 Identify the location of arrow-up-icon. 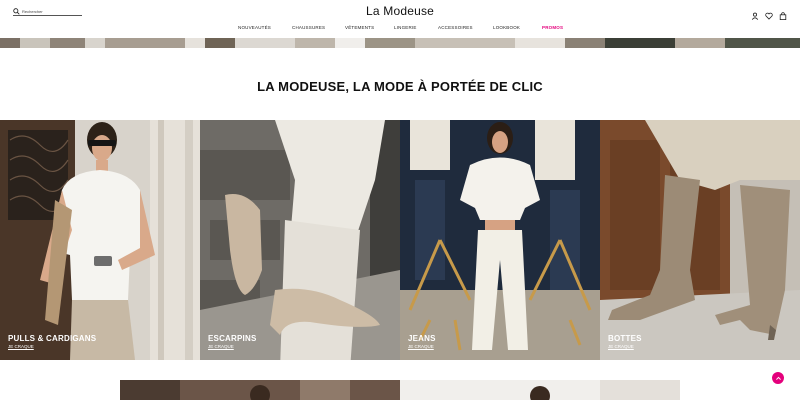
(778, 378).